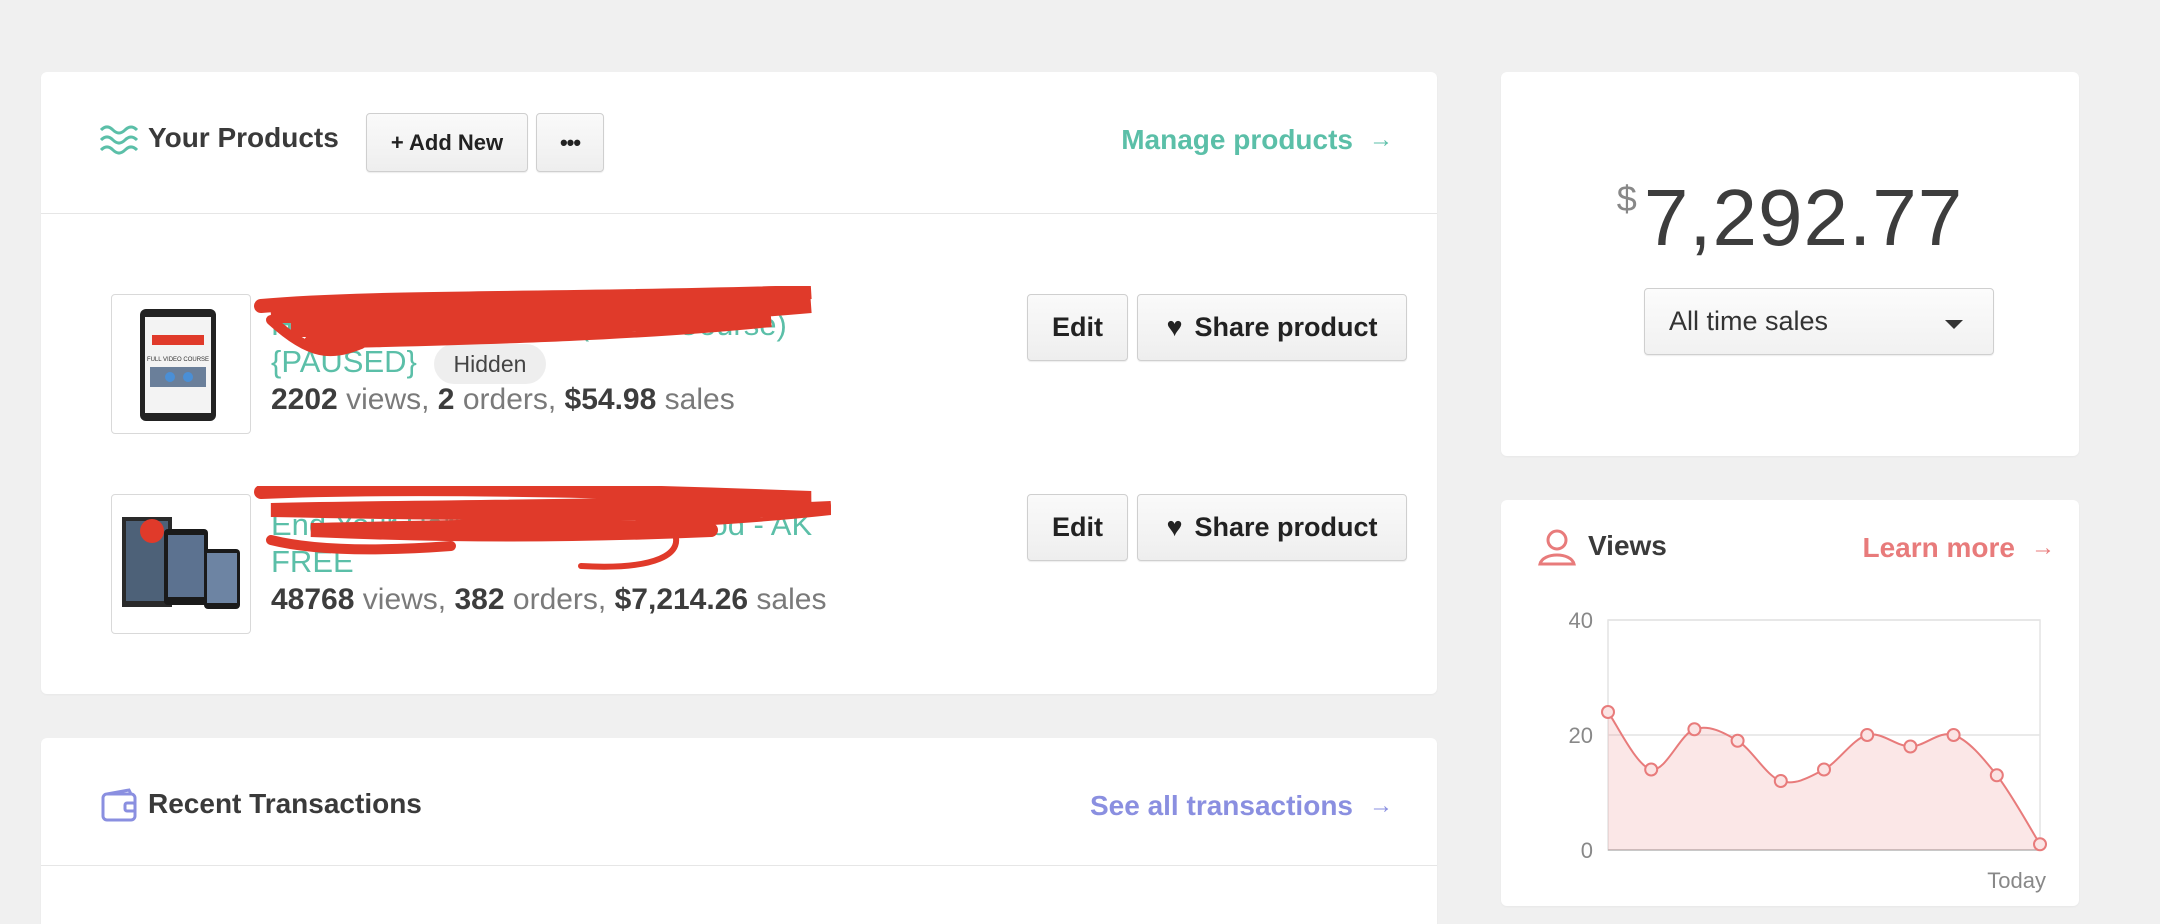  Describe the element at coordinates (1954, 324) in the screenshot. I see `chevron-down-icon` at that location.